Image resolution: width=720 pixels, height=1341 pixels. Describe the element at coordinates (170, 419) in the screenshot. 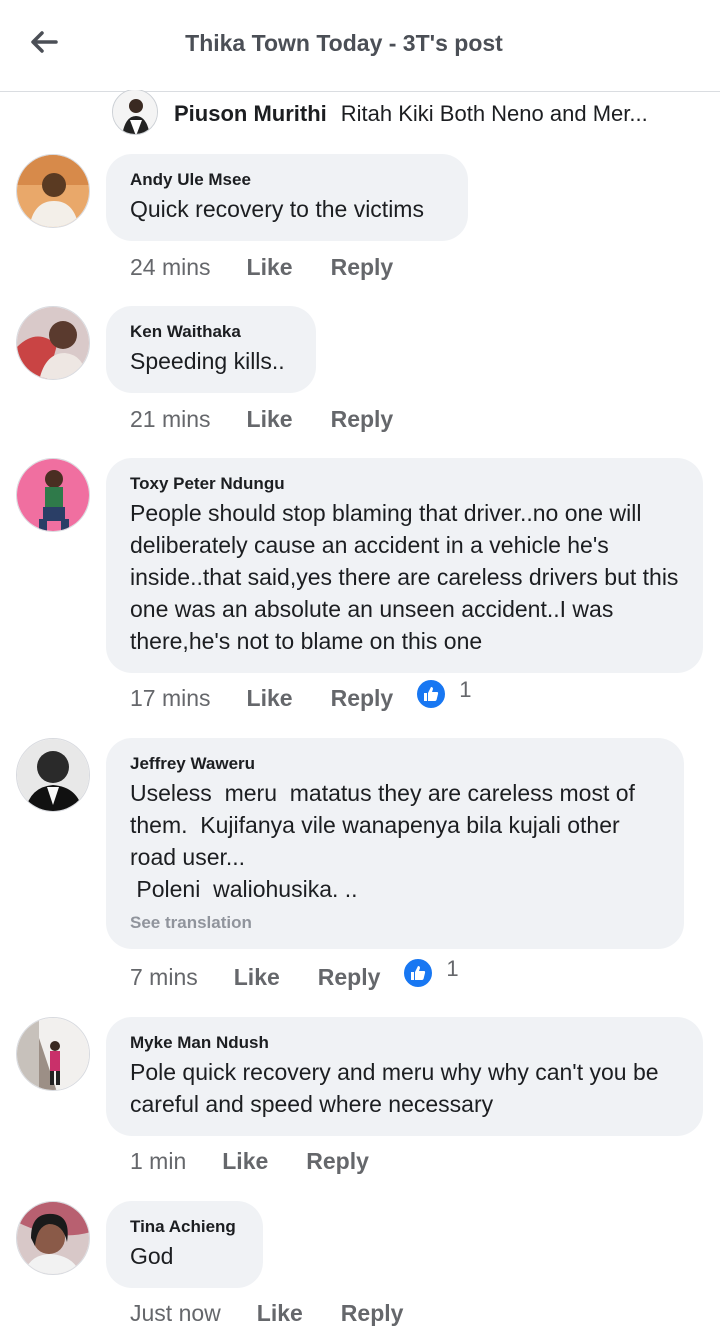

I see `comment-time: 21 mins` at that location.